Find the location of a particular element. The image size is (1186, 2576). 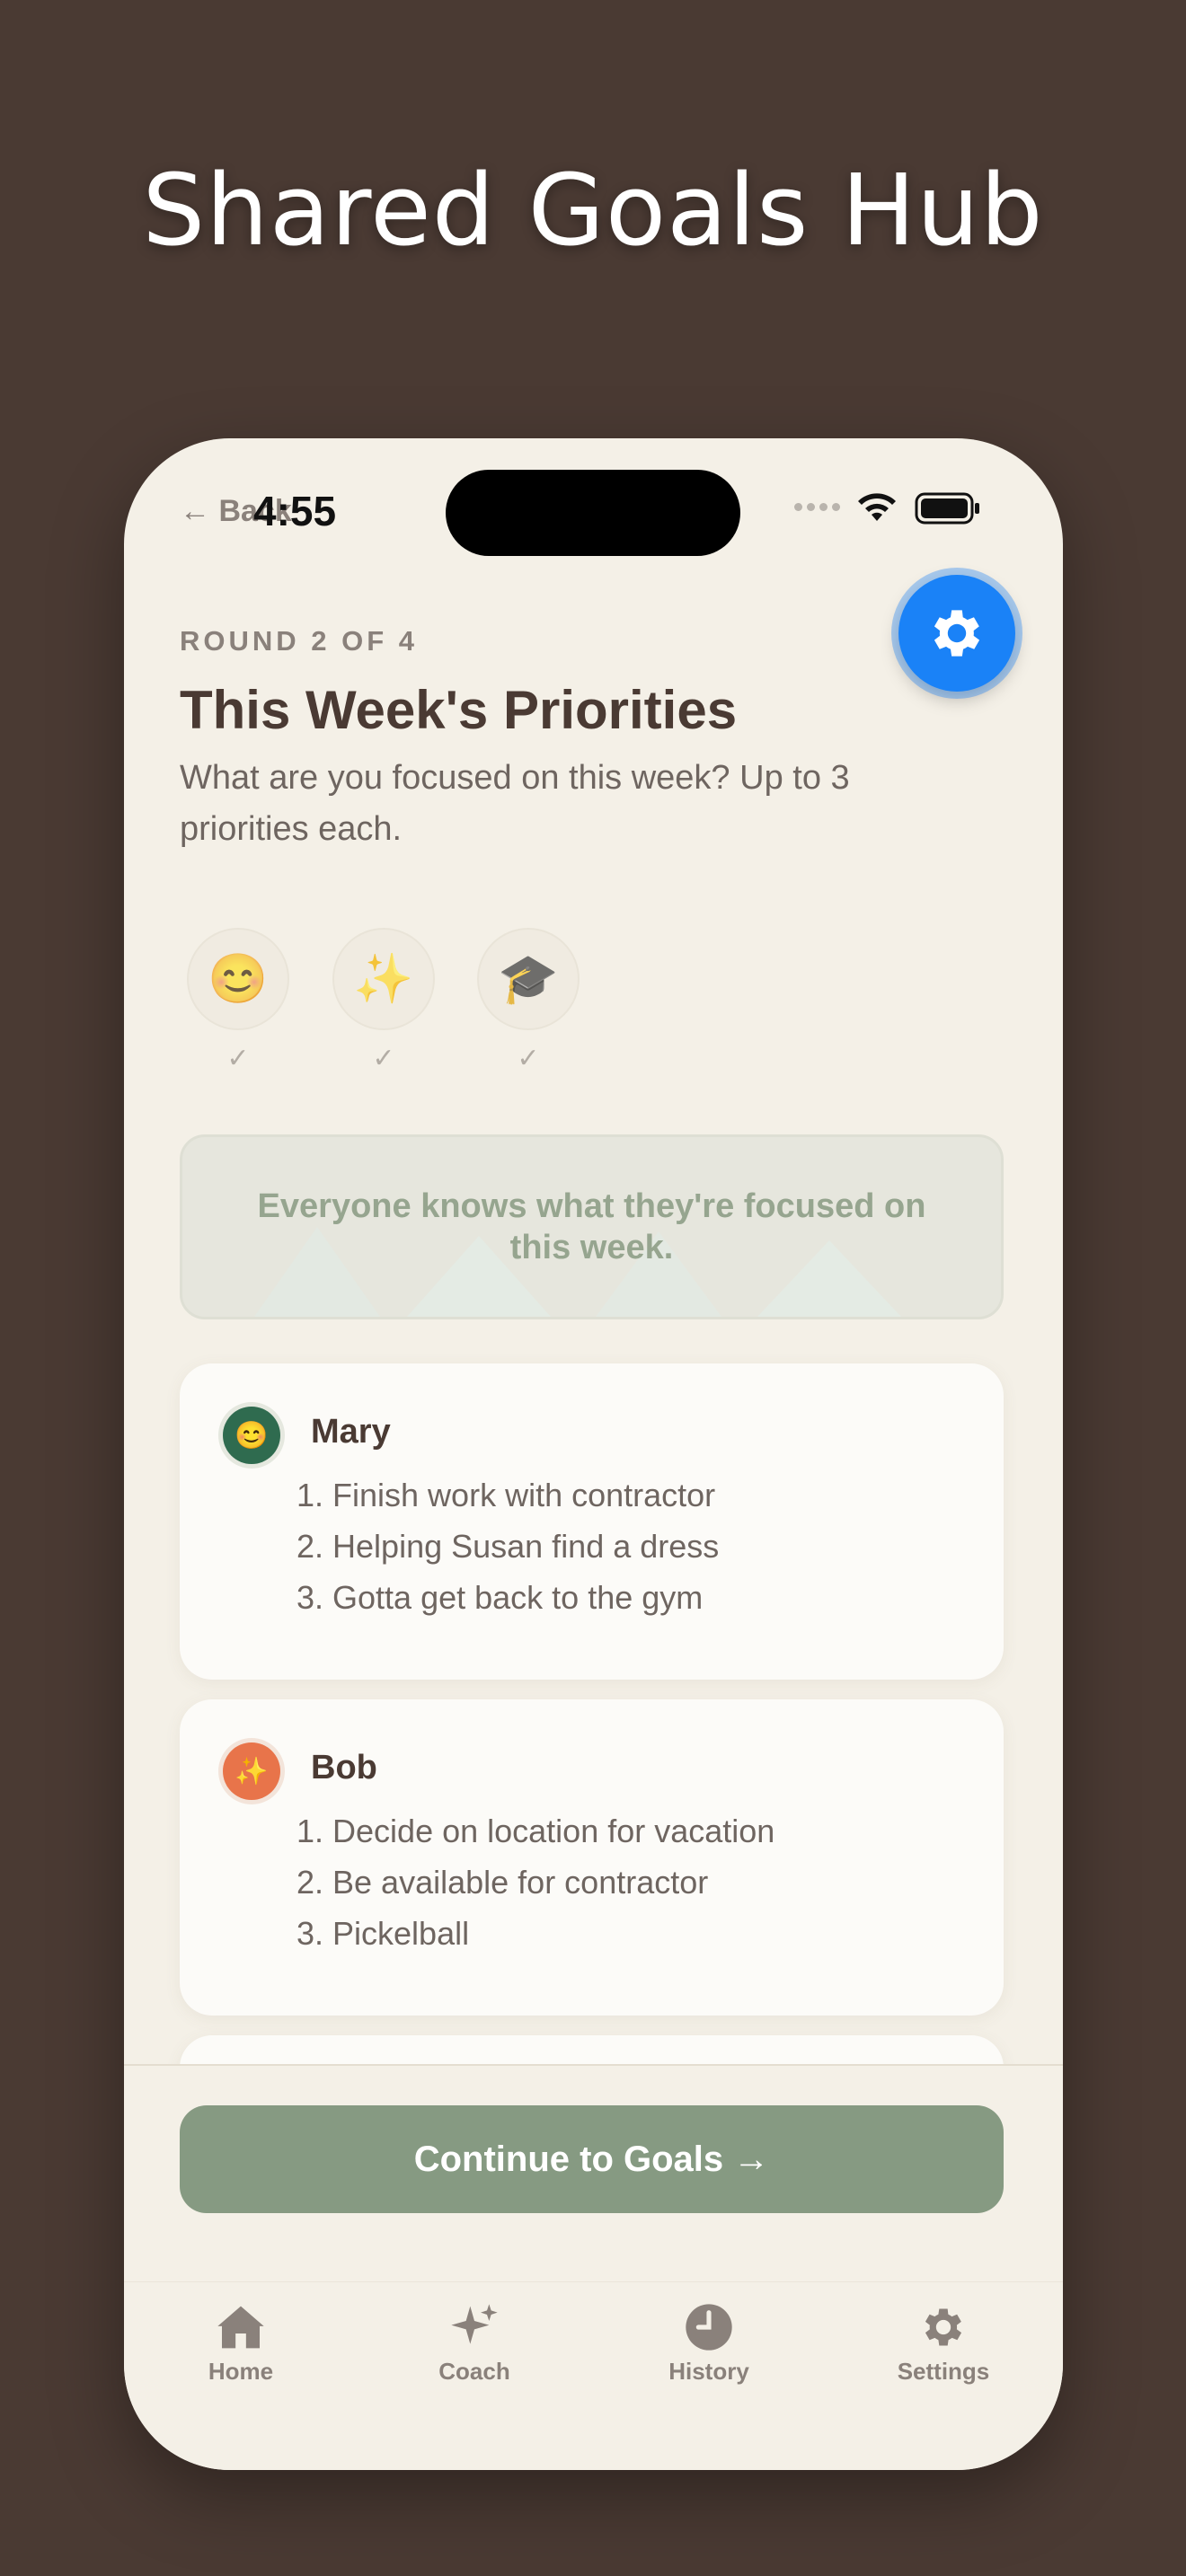

tab-settings: Settings is located at coordinates (943, 2343).